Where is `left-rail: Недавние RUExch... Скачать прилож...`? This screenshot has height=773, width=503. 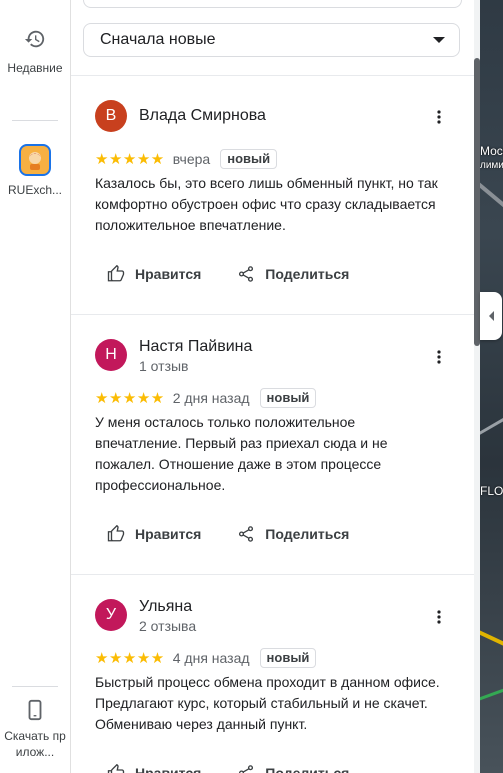 left-rail: Недавние RUExch... Скачать прилож... is located at coordinates (35, 386).